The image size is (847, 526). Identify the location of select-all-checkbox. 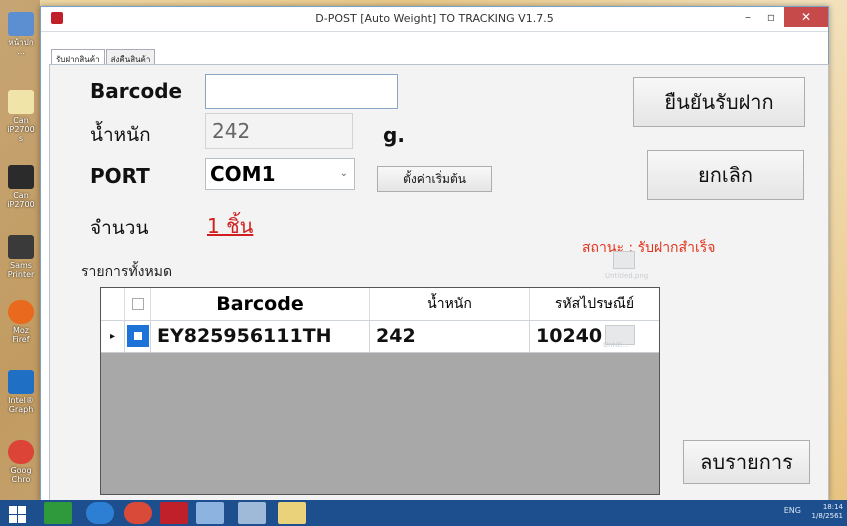
(138, 304).